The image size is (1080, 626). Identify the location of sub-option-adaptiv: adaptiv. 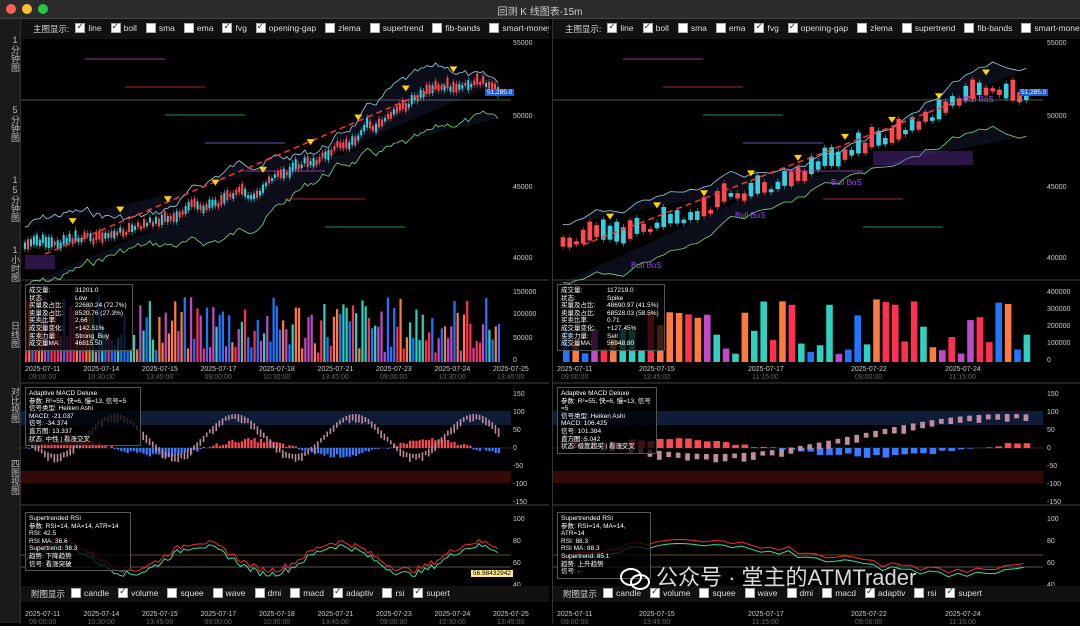
(353, 593).